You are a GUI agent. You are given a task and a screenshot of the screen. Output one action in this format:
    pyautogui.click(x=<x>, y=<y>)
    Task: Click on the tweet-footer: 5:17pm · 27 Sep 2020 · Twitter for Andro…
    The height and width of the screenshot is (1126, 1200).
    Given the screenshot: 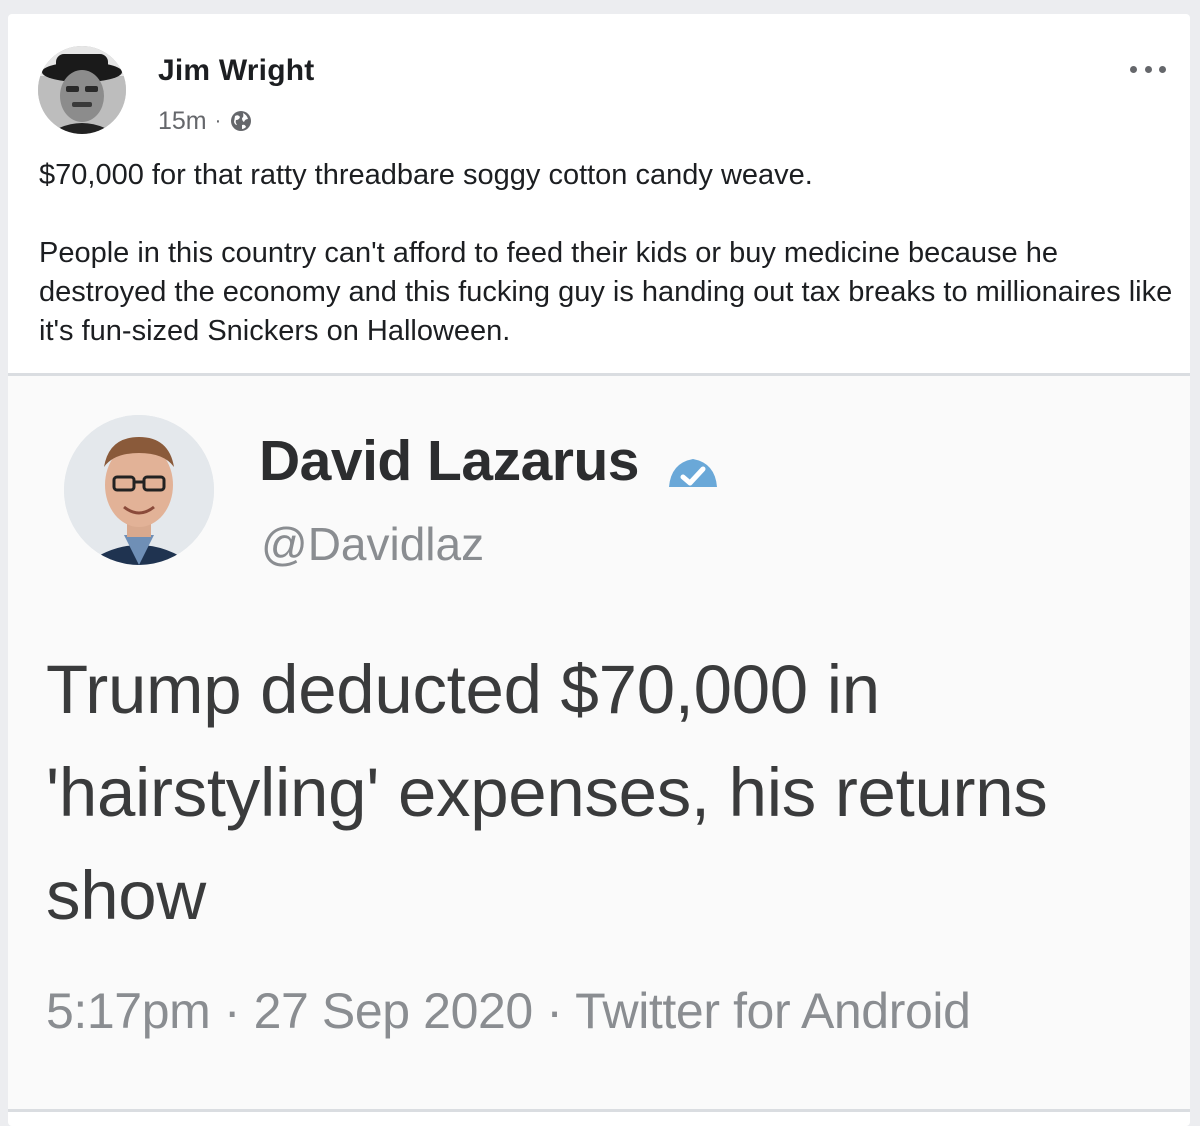 What is the action you would take?
    pyautogui.click(x=508, y=1011)
    